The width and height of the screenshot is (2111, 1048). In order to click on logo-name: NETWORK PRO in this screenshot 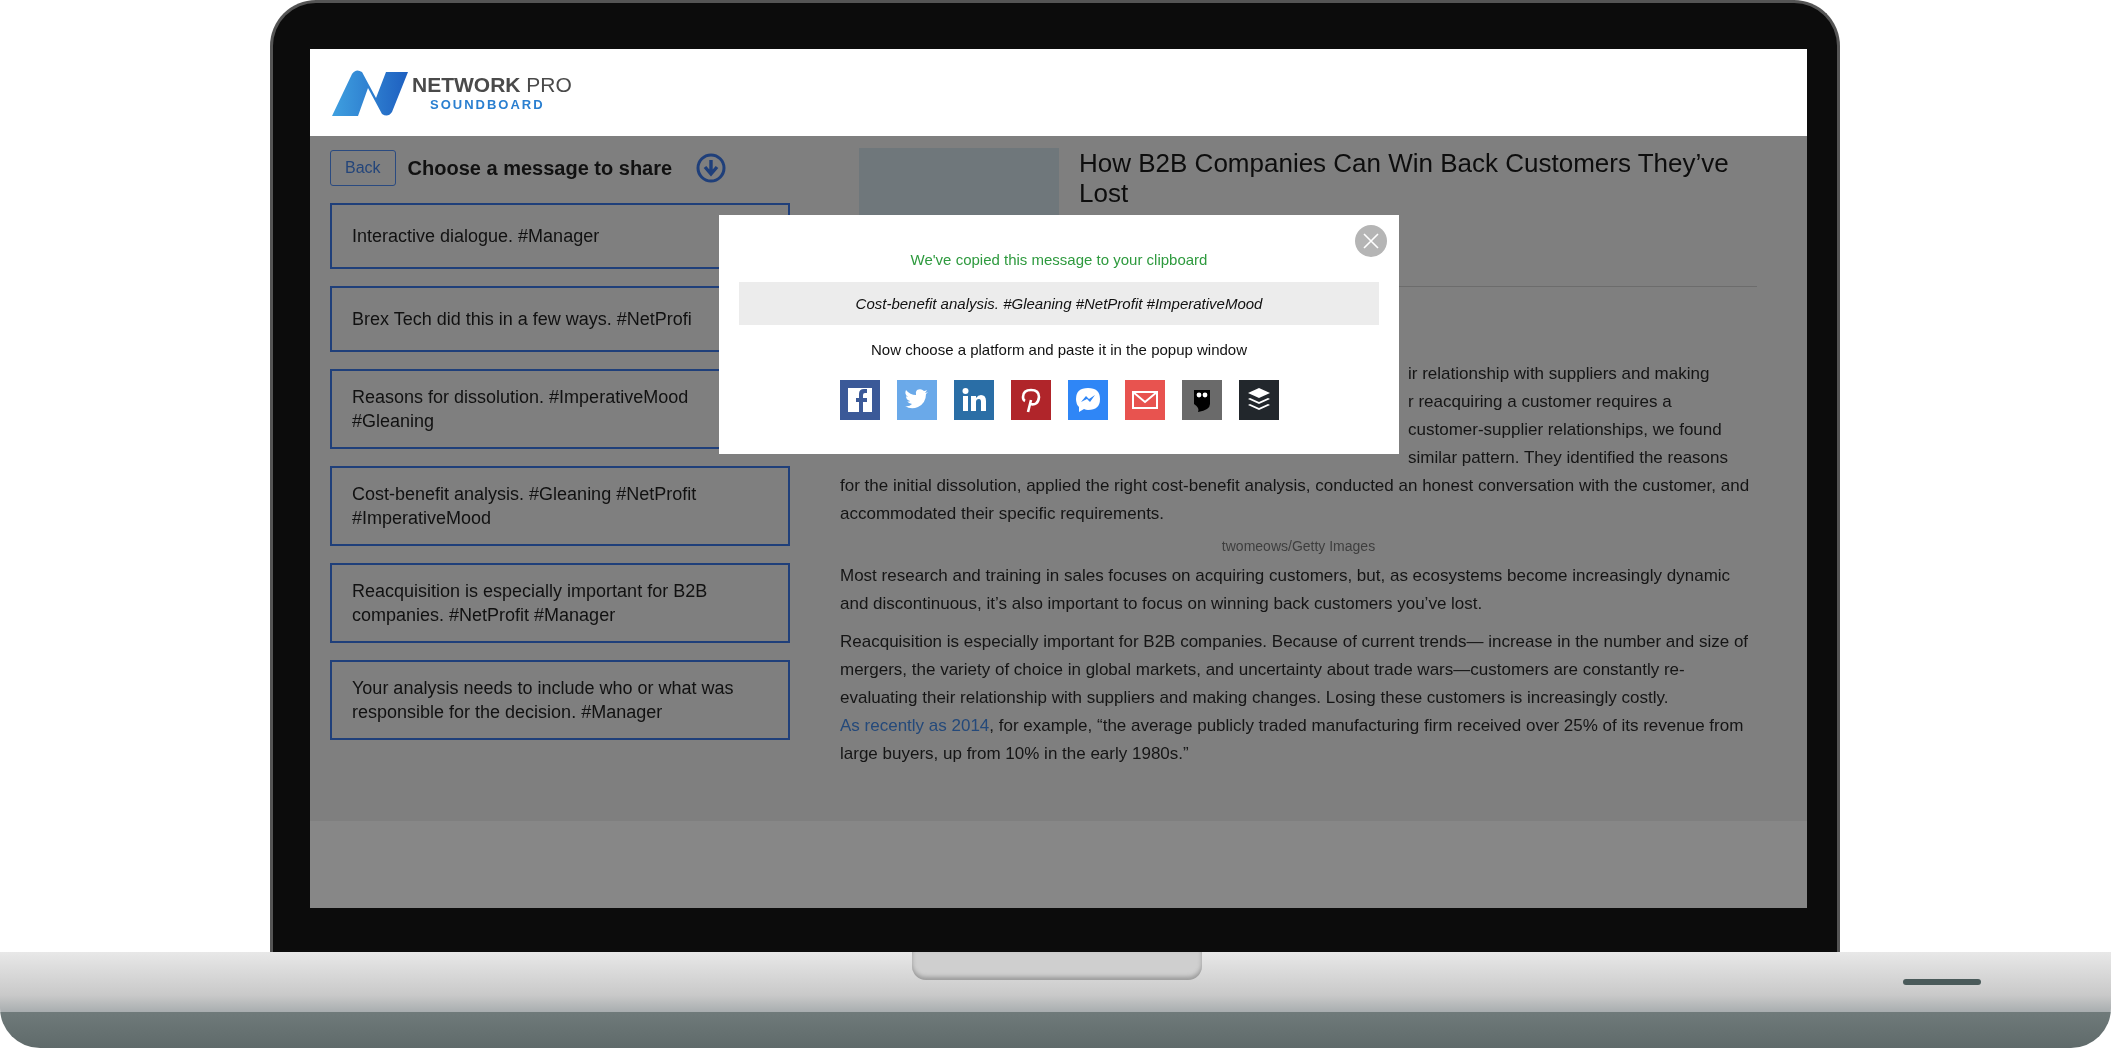, I will do `click(492, 84)`.